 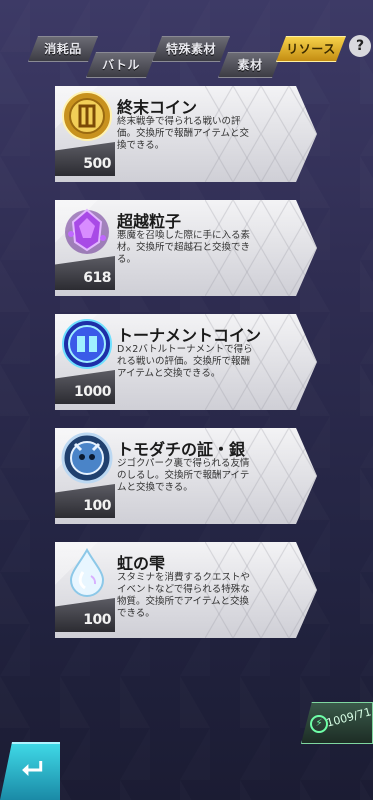 What do you see at coordinates (349, 717) in the screenshot?
I see `stamina-value: 1009/71` at bounding box center [349, 717].